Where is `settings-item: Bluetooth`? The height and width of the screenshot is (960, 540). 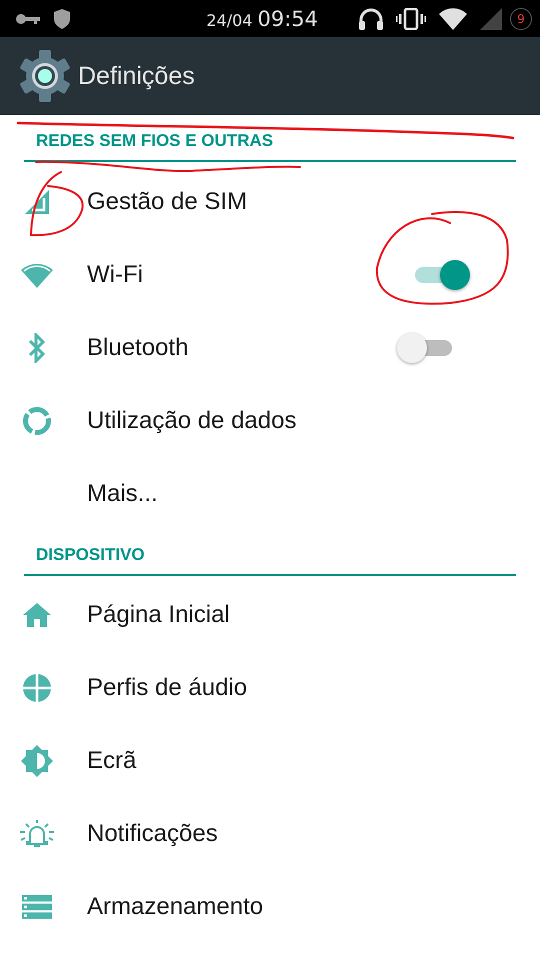 settings-item: Bluetooth is located at coordinates (270, 347).